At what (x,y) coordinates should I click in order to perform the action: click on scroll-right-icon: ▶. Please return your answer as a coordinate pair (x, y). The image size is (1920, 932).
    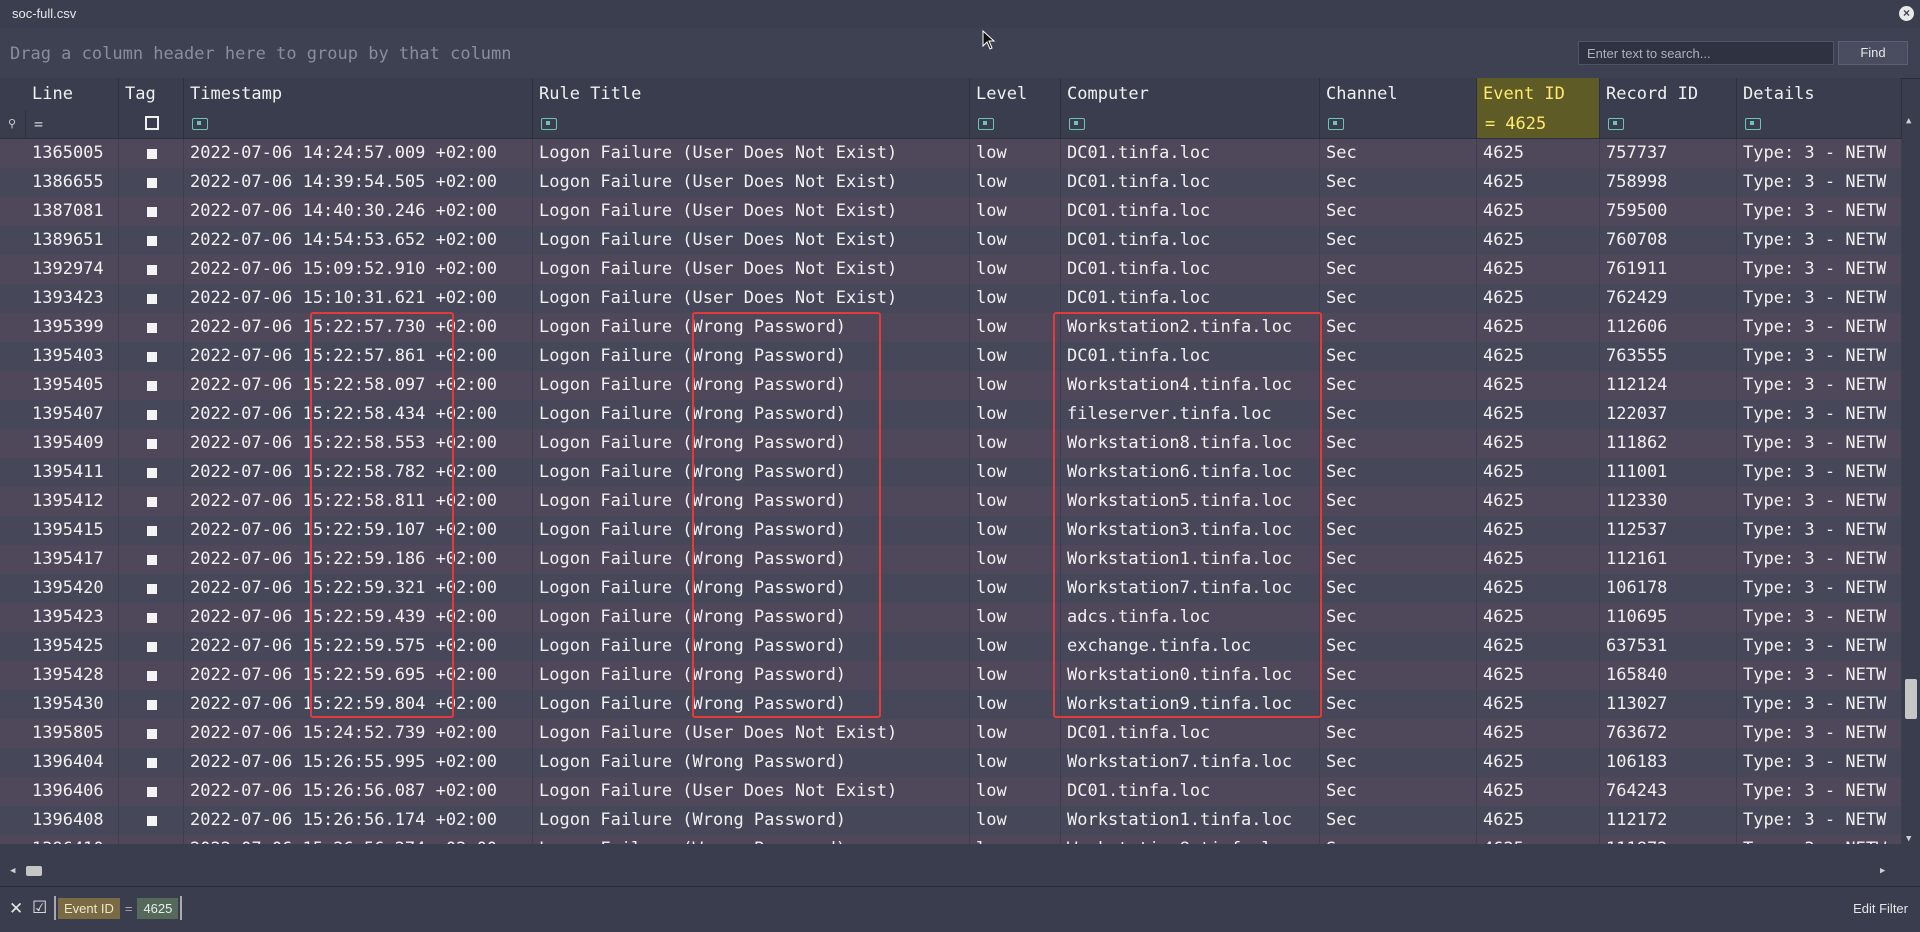
    Looking at the image, I should click on (1882, 871).